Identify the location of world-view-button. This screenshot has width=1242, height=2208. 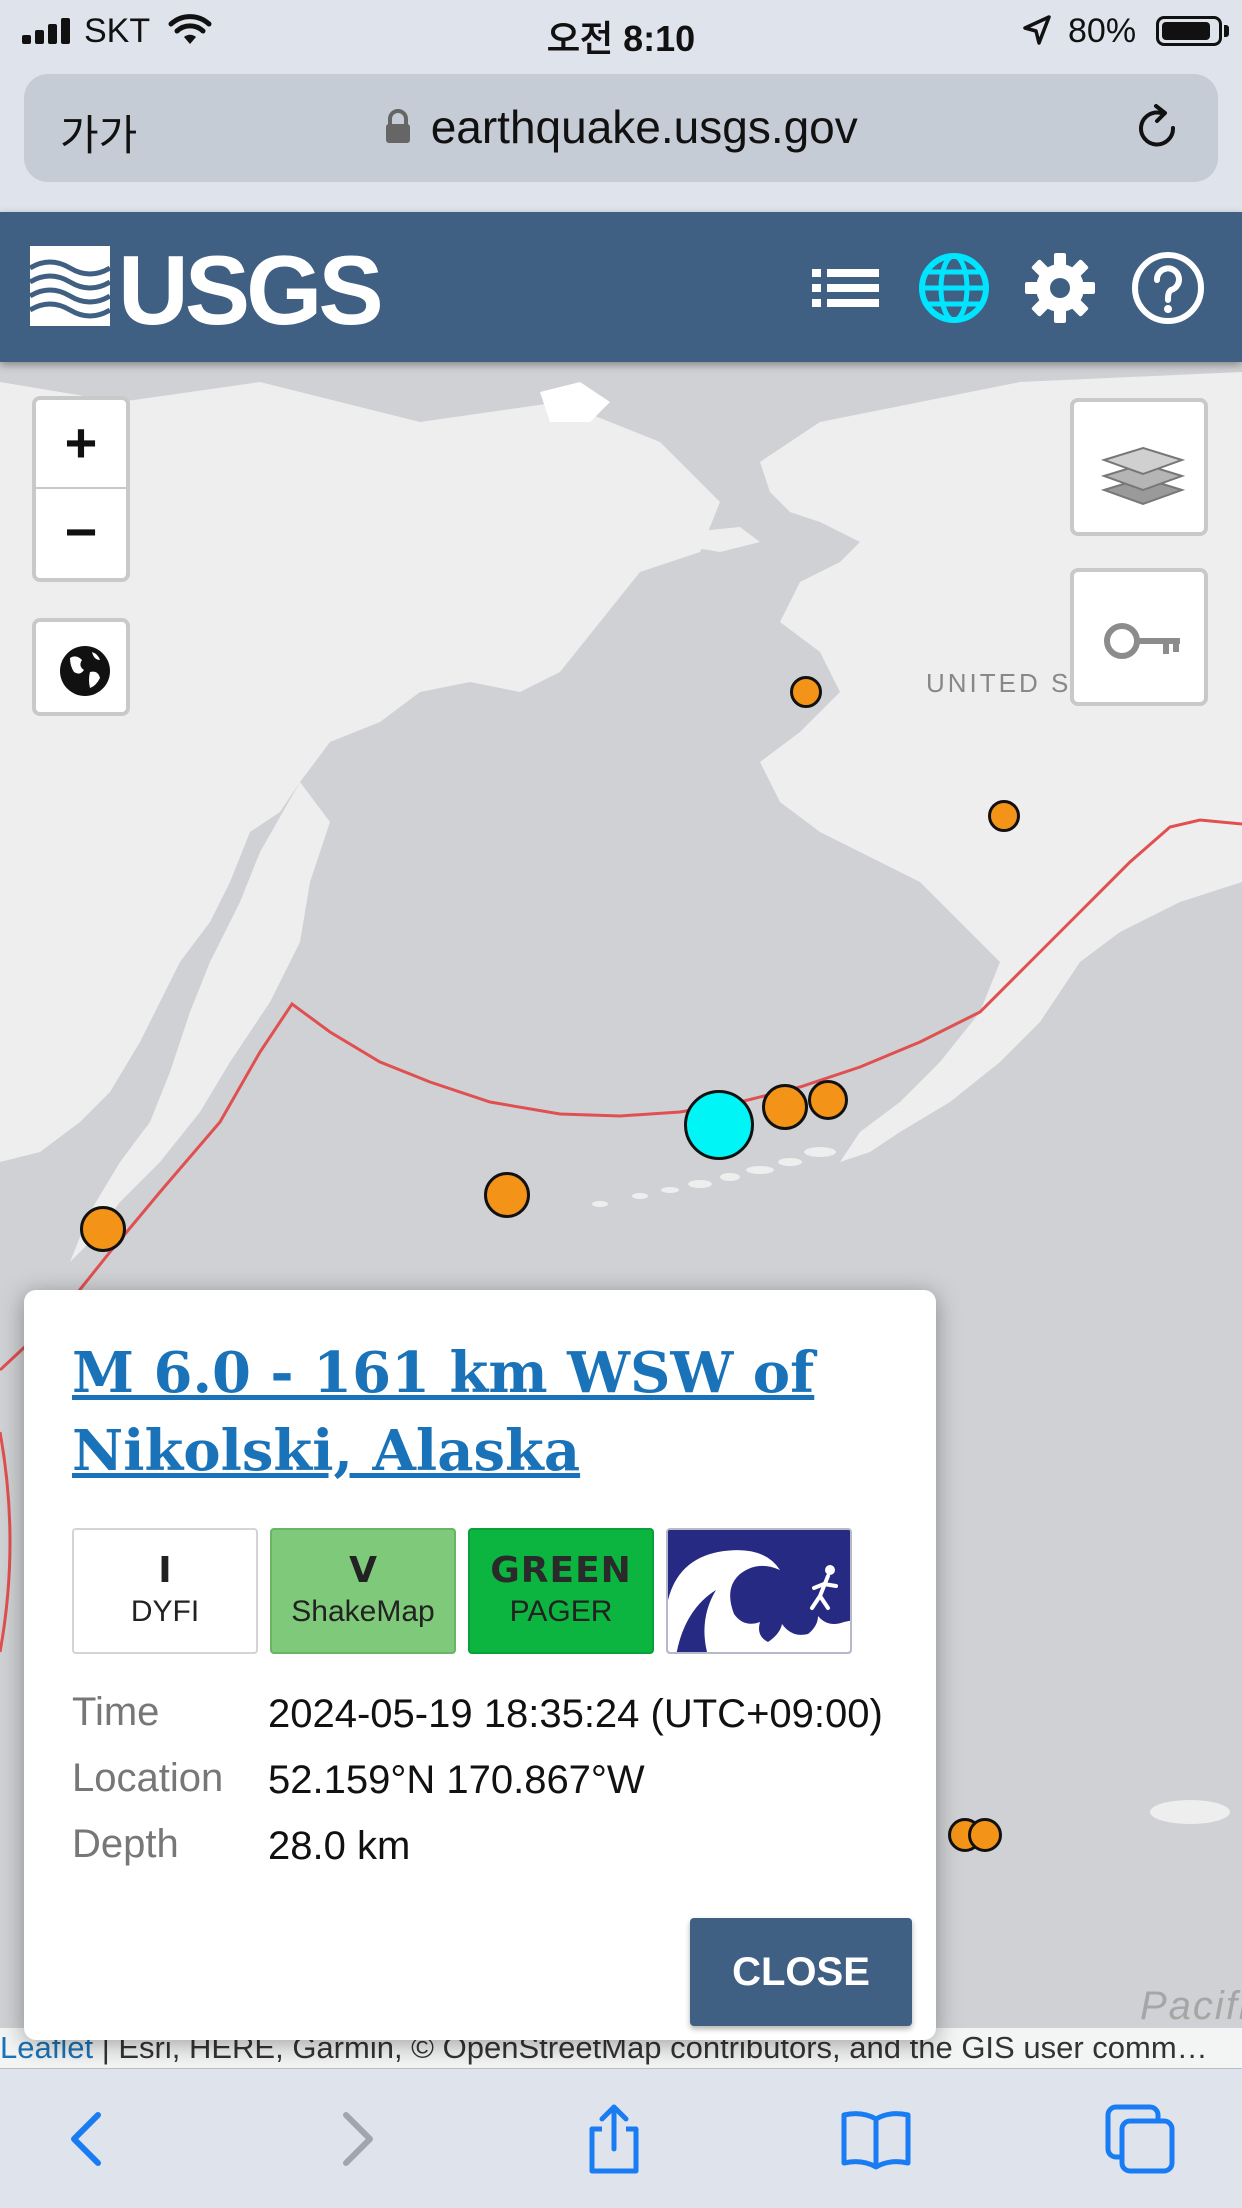
(81, 667).